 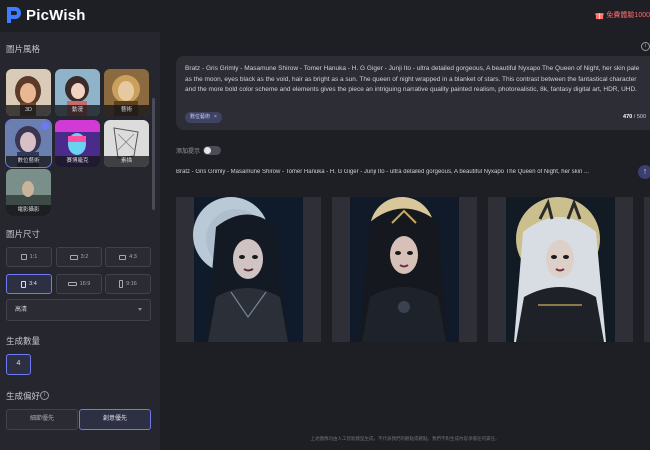 What do you see at coordinates (128, 257) in the screenshot?
I see `size-option-4-3: 4:3` at bounding box center [128, 257].